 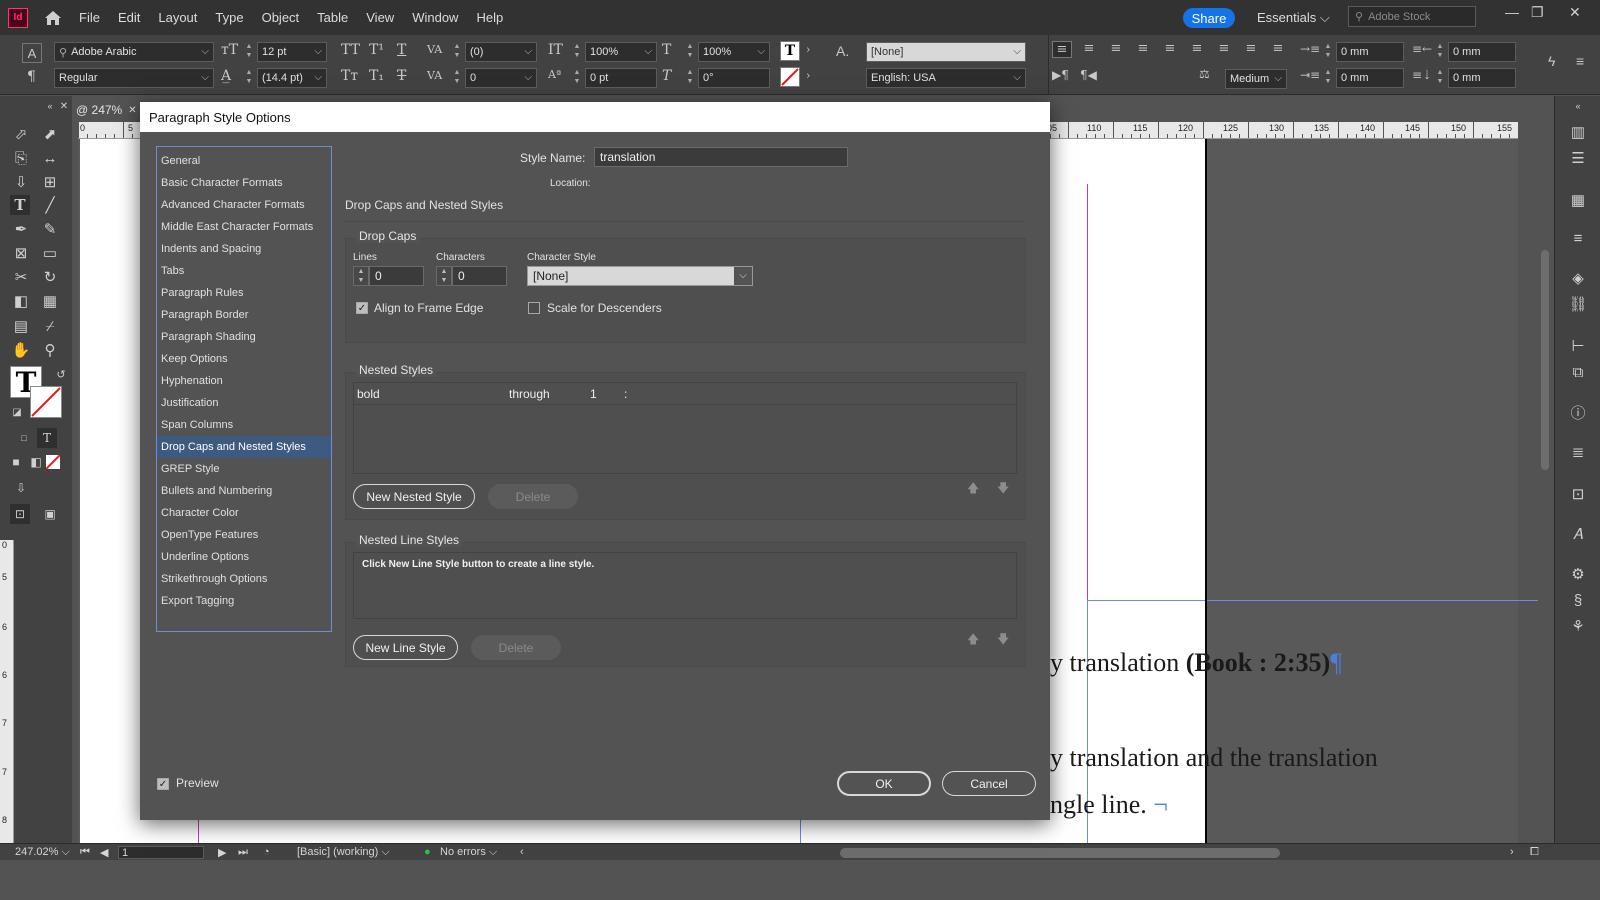 What do you see at coordinates (1575, 12) in the screenshot?
I see `close-icon: ✕` at bounding box center [1575, 12].